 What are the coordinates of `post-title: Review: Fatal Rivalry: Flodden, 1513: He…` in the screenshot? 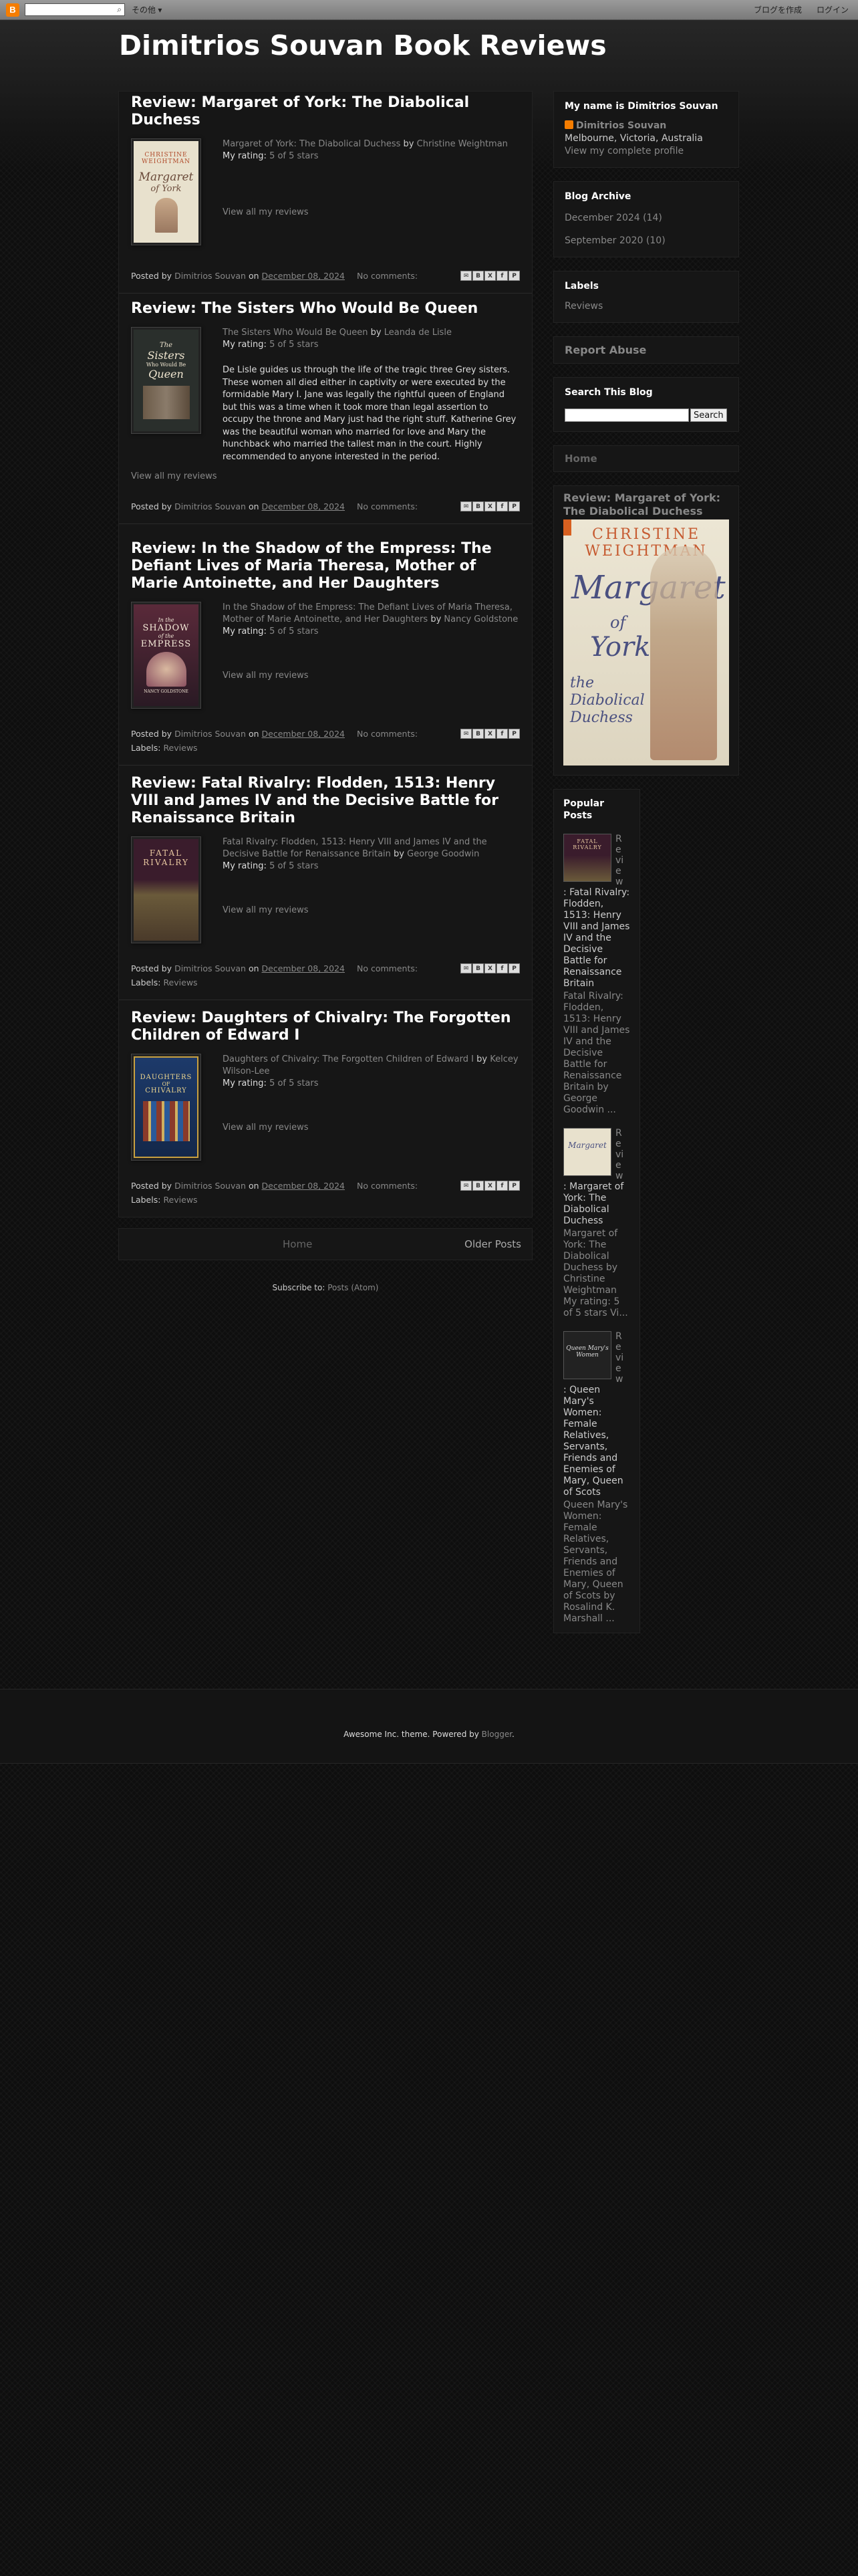 It's located at (325, 801).